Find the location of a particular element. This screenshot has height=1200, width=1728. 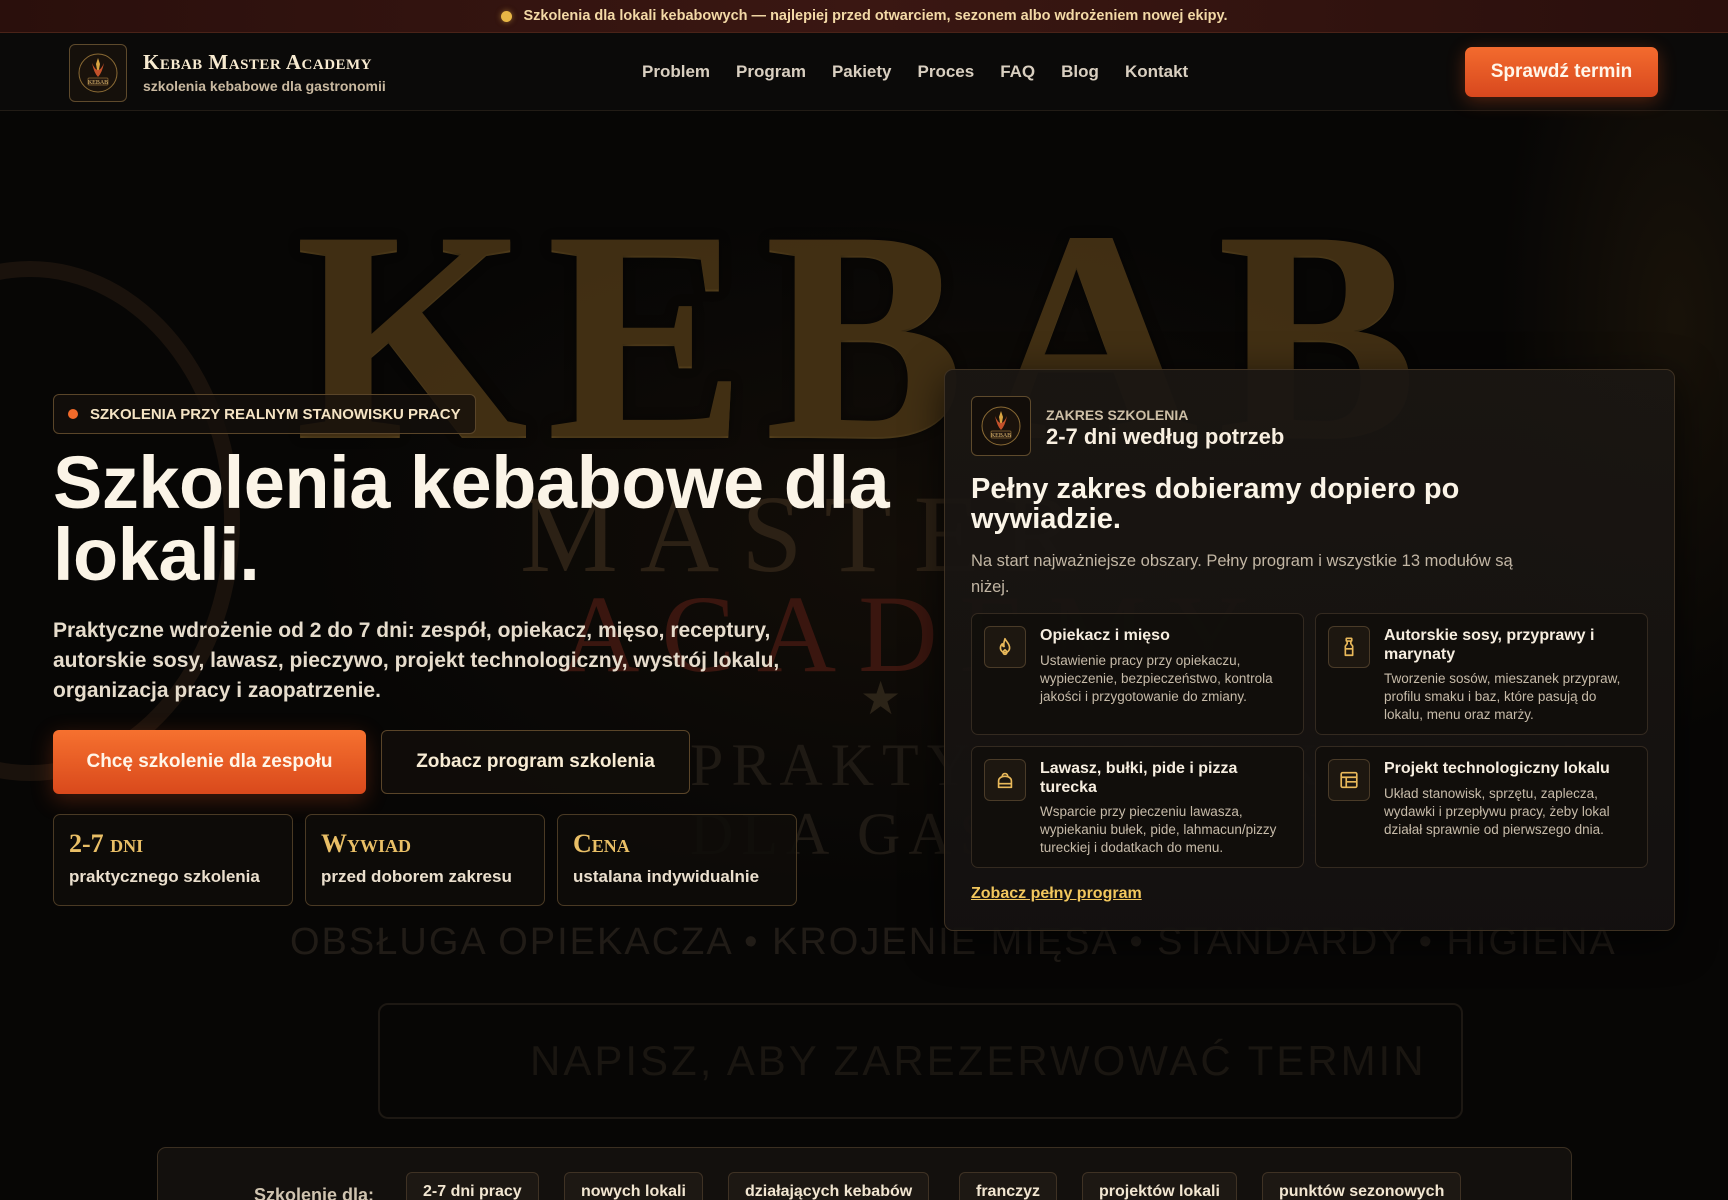

nav-item-faq: FAQ is located at coordinates (1017, 72).